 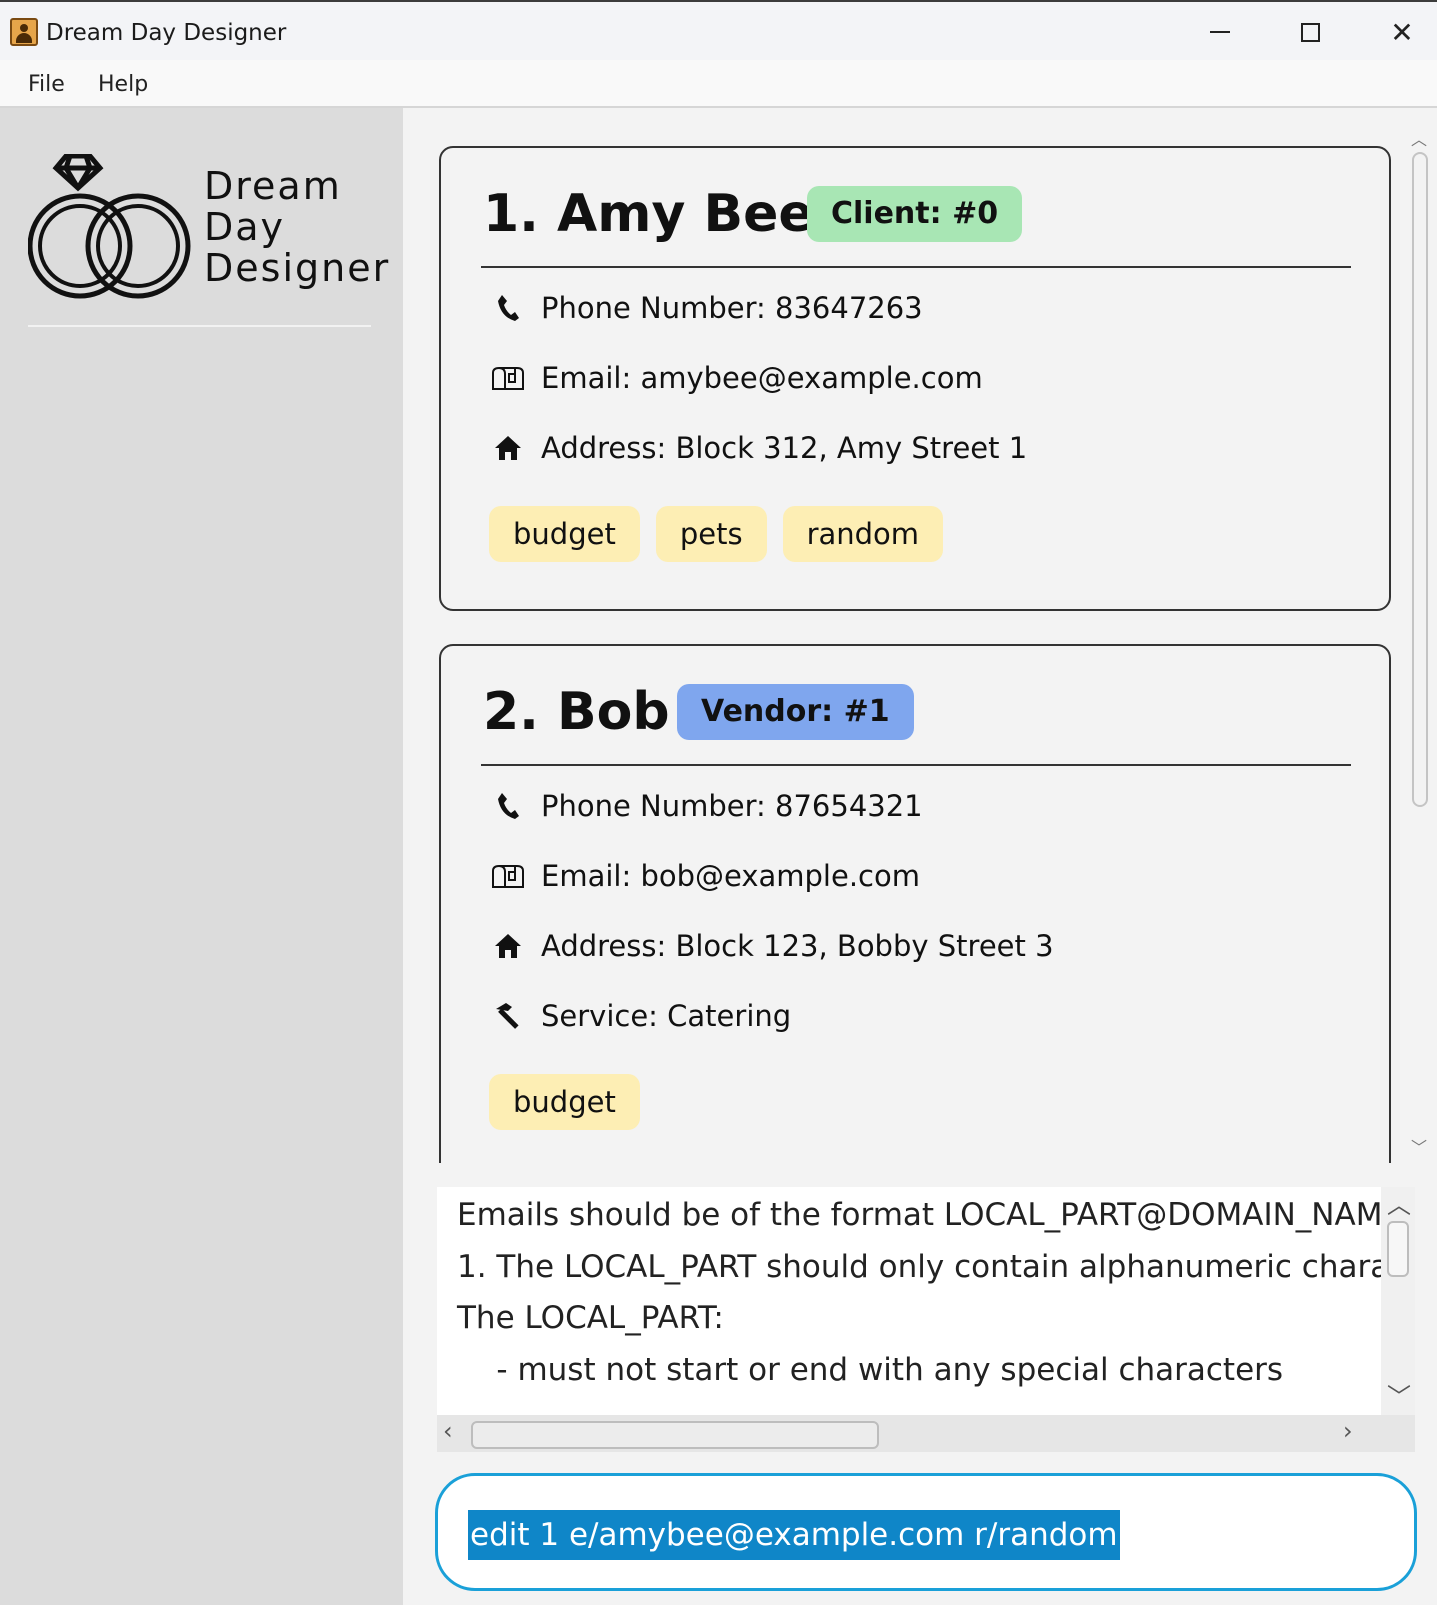 I want to click on result-line: The LOCAL_PART:, so click(x=590, y=1318).